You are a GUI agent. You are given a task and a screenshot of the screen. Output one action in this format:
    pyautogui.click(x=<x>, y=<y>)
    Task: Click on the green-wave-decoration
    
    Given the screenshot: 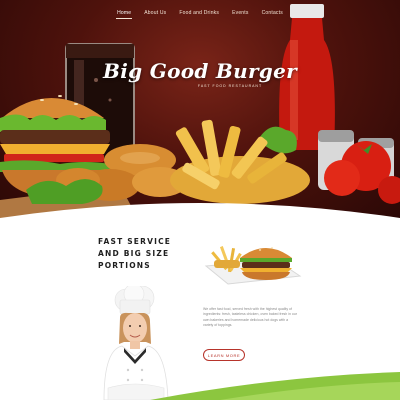 What is the action you would take?
    pyautogui.click(x=275, y=386)
    